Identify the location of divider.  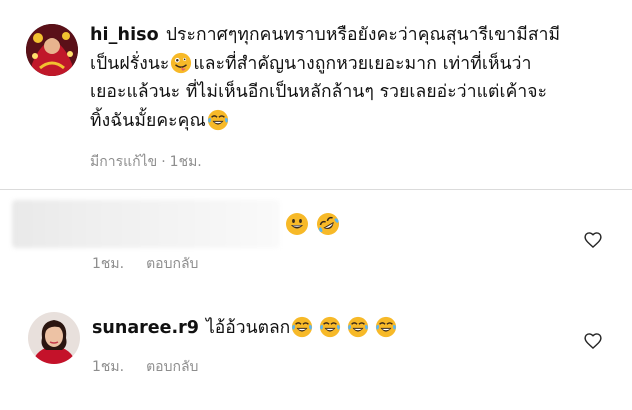
(316, 189).